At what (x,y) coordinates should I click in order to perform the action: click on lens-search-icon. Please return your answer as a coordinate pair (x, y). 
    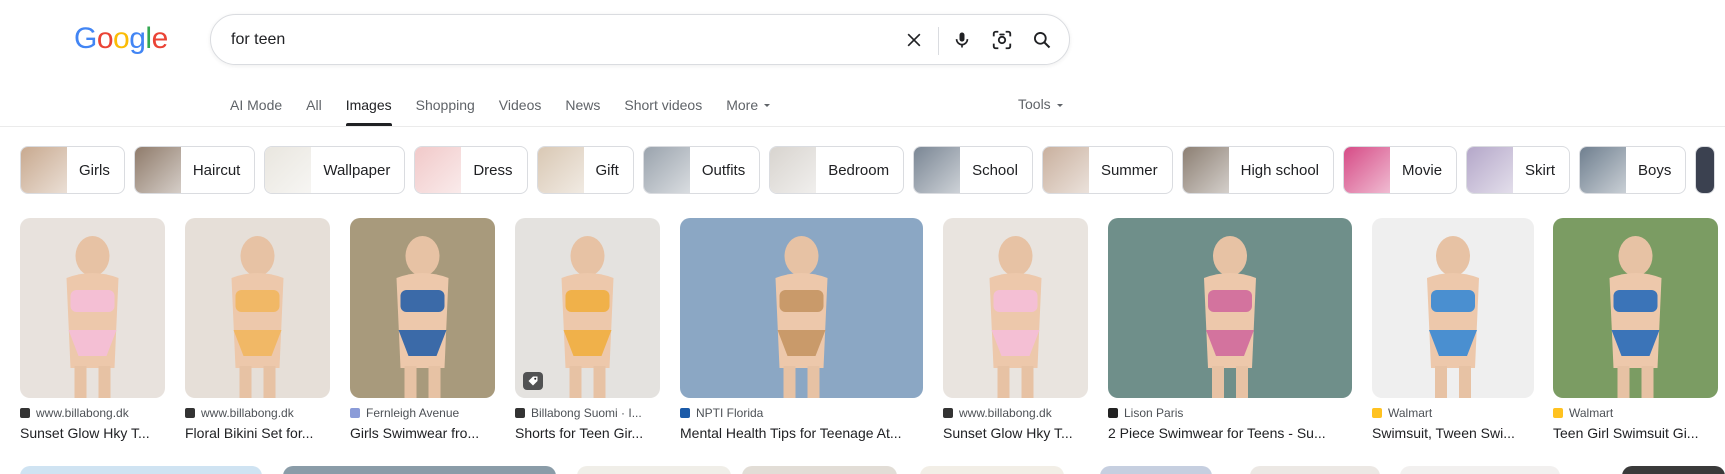
    Looking at the image, I should click on (1002, 40).